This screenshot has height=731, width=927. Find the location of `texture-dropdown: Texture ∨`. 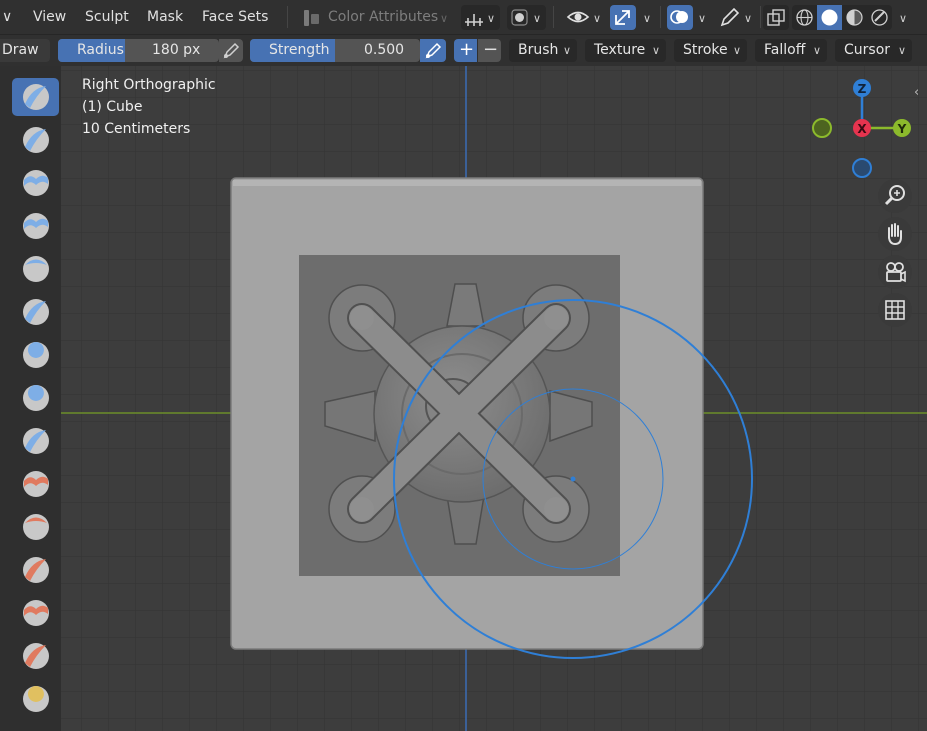

texture-dropdown: Texture ∨ is located at coordinates (625, 50).